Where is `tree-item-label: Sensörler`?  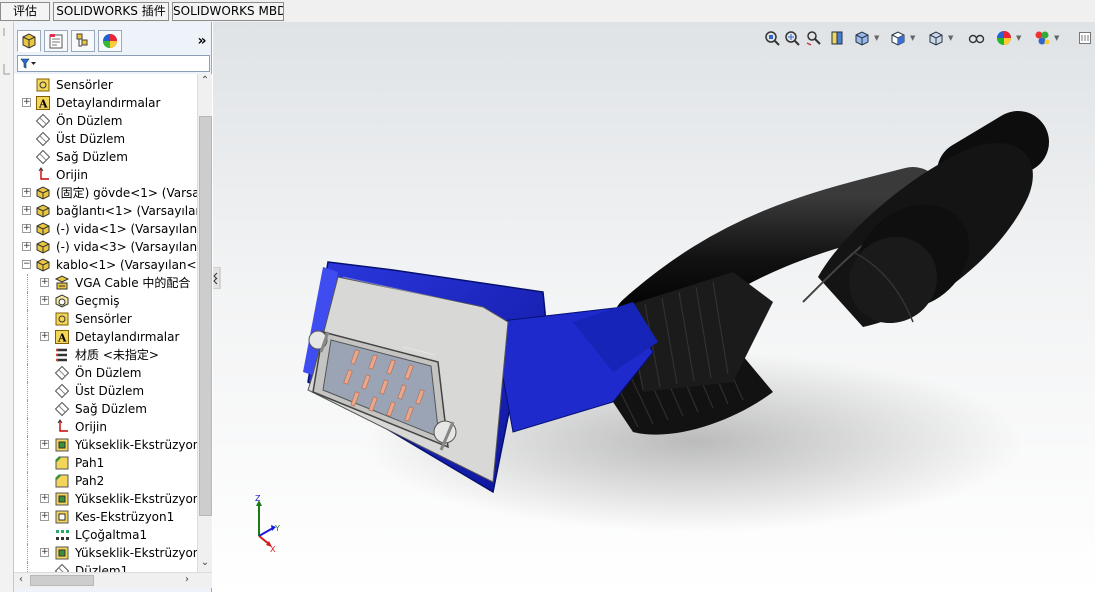
tree-item-label: Sensörler is located at coordinates (103, 319).